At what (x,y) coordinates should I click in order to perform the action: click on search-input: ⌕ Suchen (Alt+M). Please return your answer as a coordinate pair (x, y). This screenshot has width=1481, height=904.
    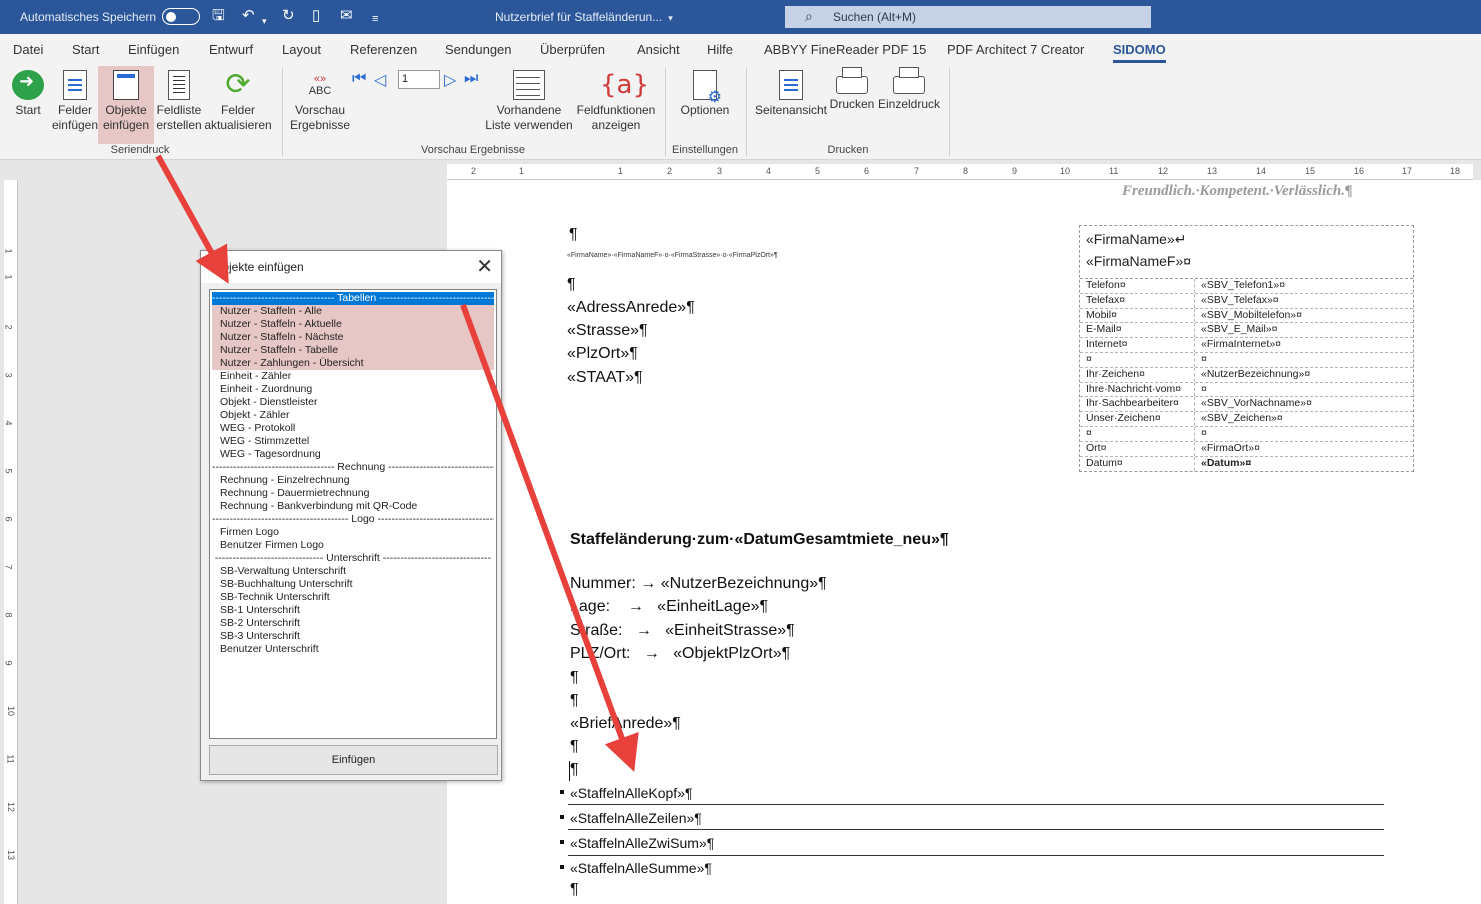
    Looking at the image, I should click on (968, 17).